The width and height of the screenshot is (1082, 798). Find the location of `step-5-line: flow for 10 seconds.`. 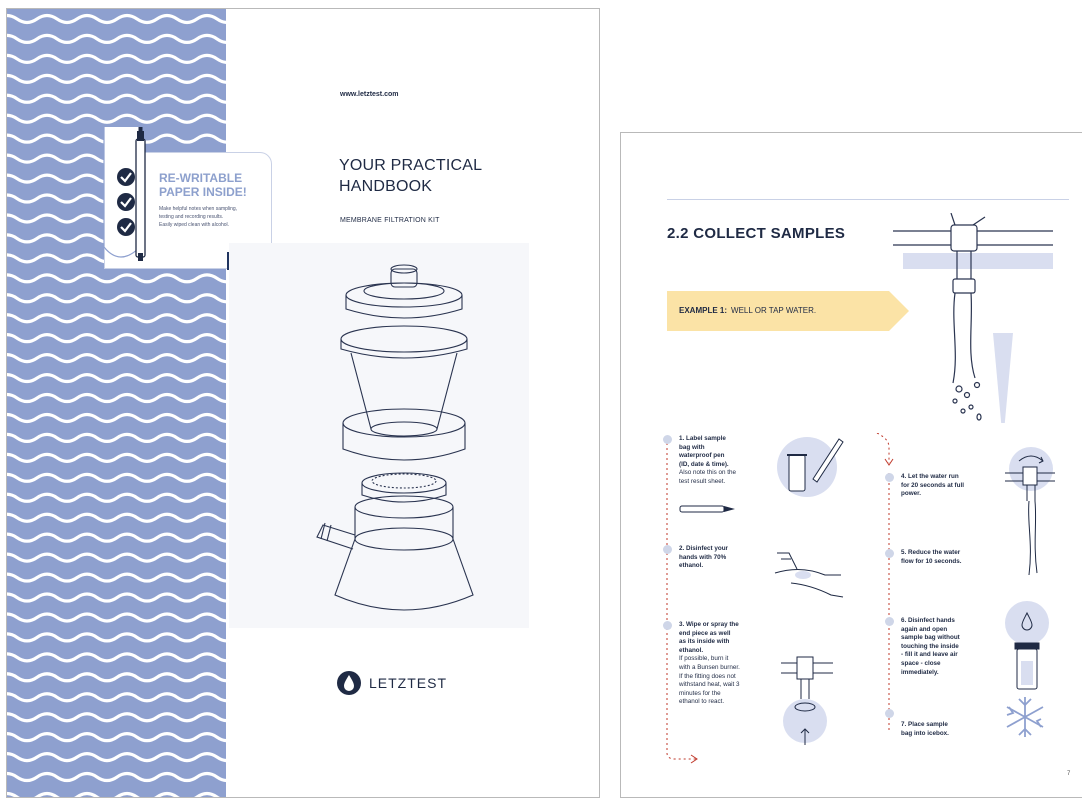

step-5-line: flow for 10 seconds. is located at coordinates (931, 561).